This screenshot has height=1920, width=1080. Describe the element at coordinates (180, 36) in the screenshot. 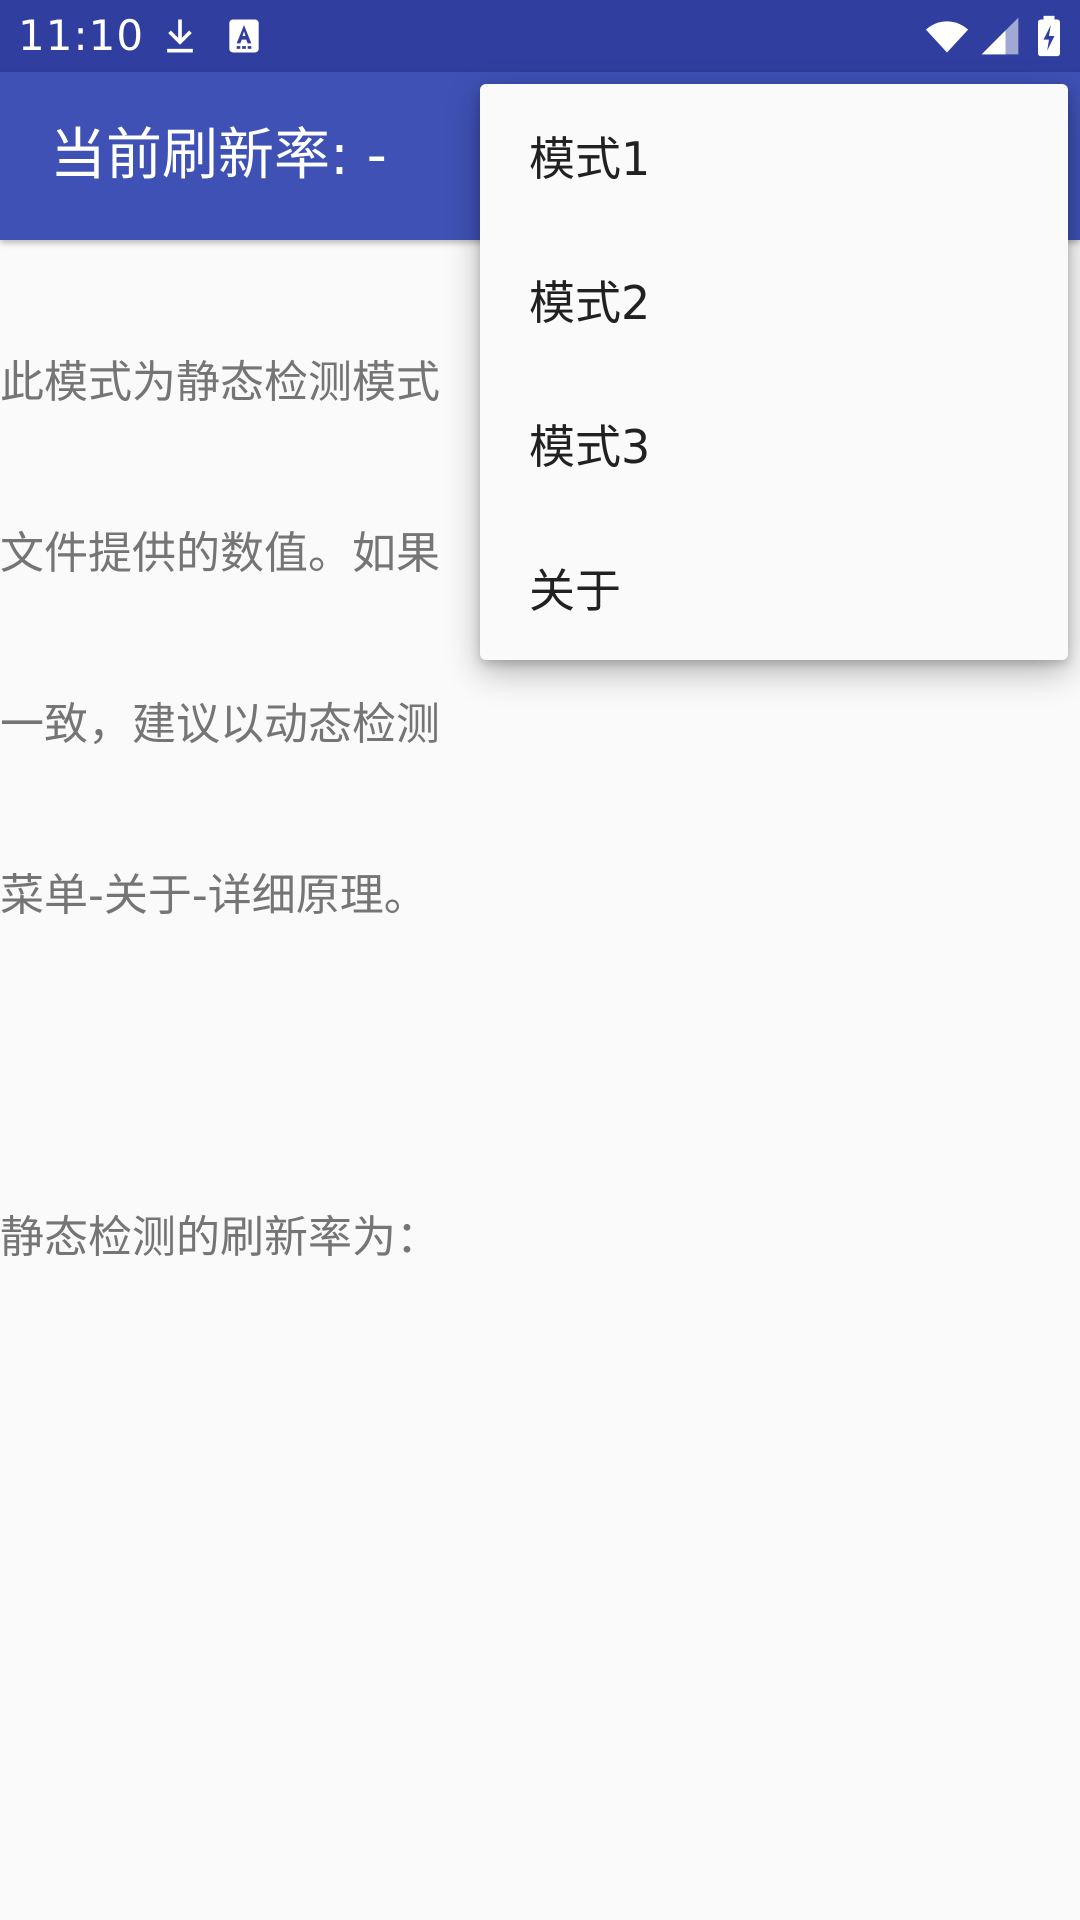

I see `download-icon` at that location.